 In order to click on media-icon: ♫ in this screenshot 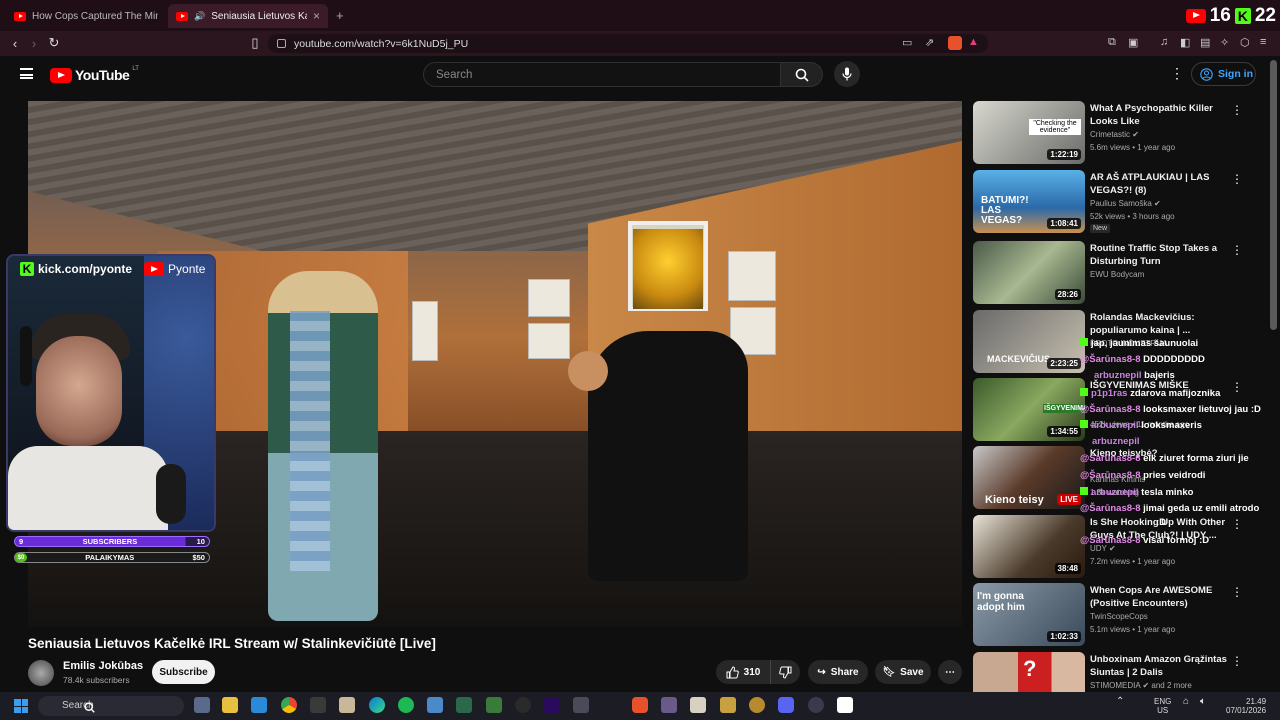, I will do `click(1164, 43)`.